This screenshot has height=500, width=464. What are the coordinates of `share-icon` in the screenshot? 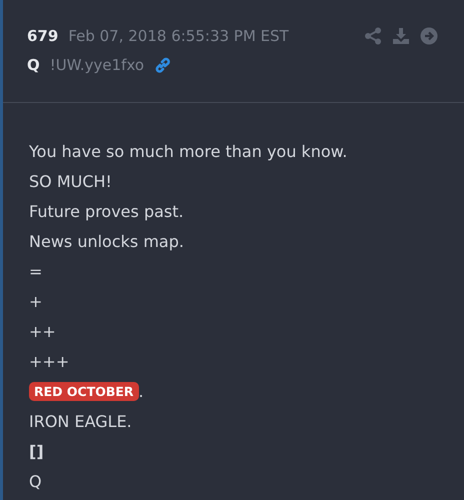 It's located at (373, 36).